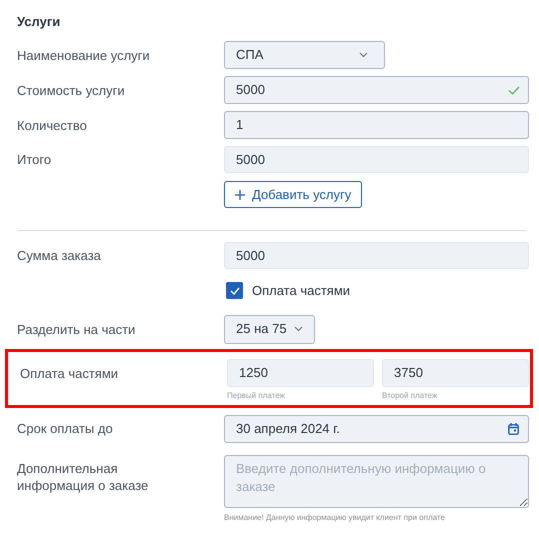 This screenshot has width=539, height=544. What do you see at coordinates (455, 372) in the screenshot?
I see `payment-field: 3750` at bounding box center [455, 372].